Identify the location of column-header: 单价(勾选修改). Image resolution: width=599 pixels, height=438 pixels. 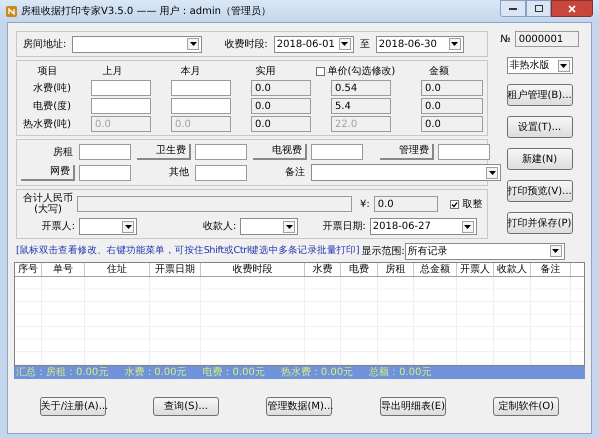
(362, 71).